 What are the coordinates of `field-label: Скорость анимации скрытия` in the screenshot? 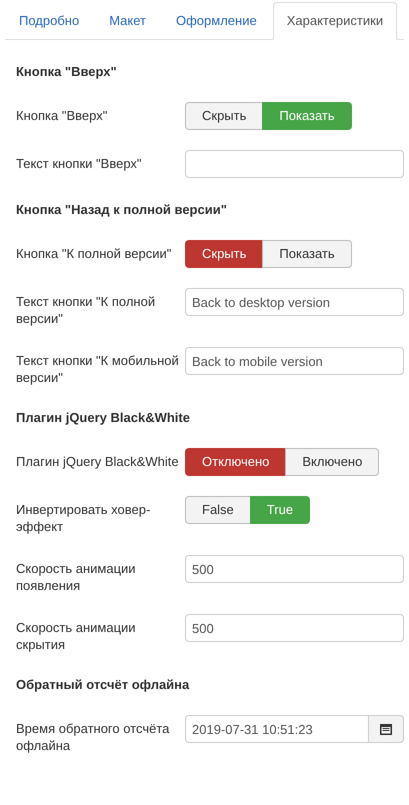 It's located at (76, 636).